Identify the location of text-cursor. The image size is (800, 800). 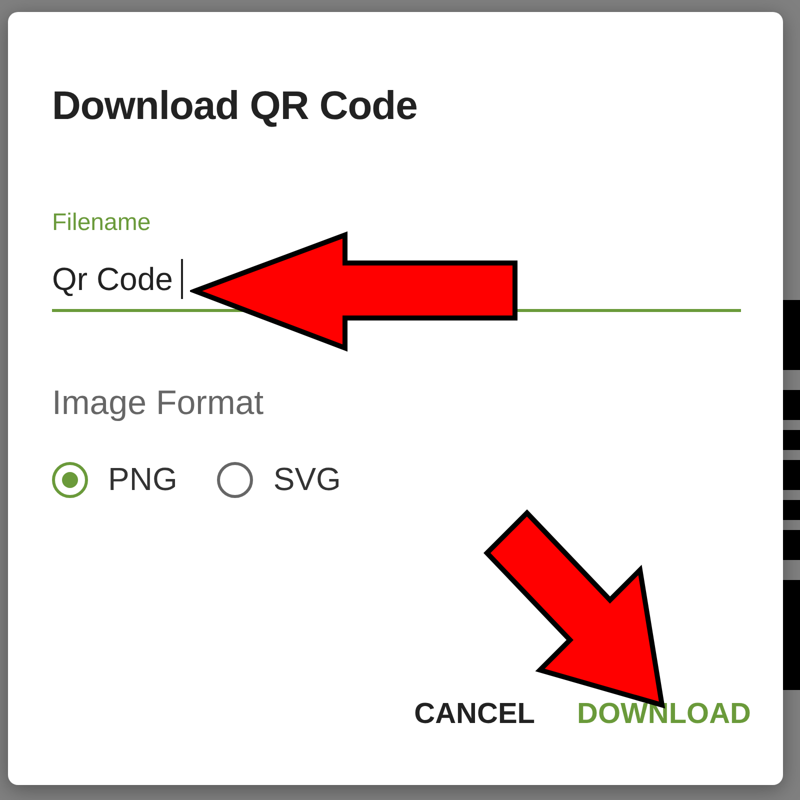
(181, 279).